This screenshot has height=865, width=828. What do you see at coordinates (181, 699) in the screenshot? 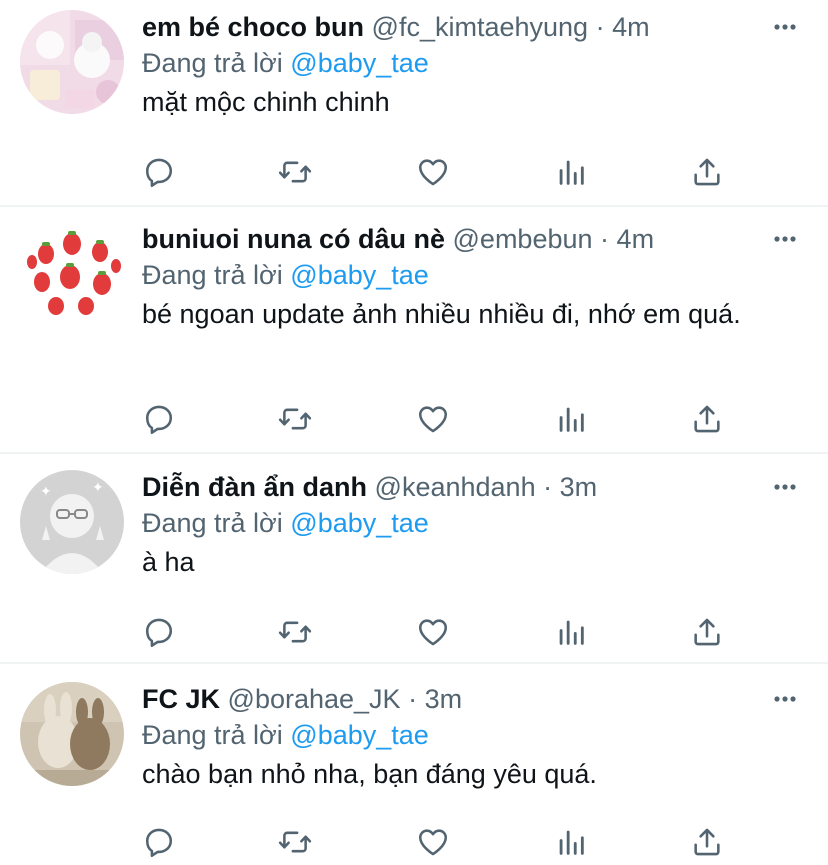
I see `display-name: FC JK` at bounding box center [181, 699].